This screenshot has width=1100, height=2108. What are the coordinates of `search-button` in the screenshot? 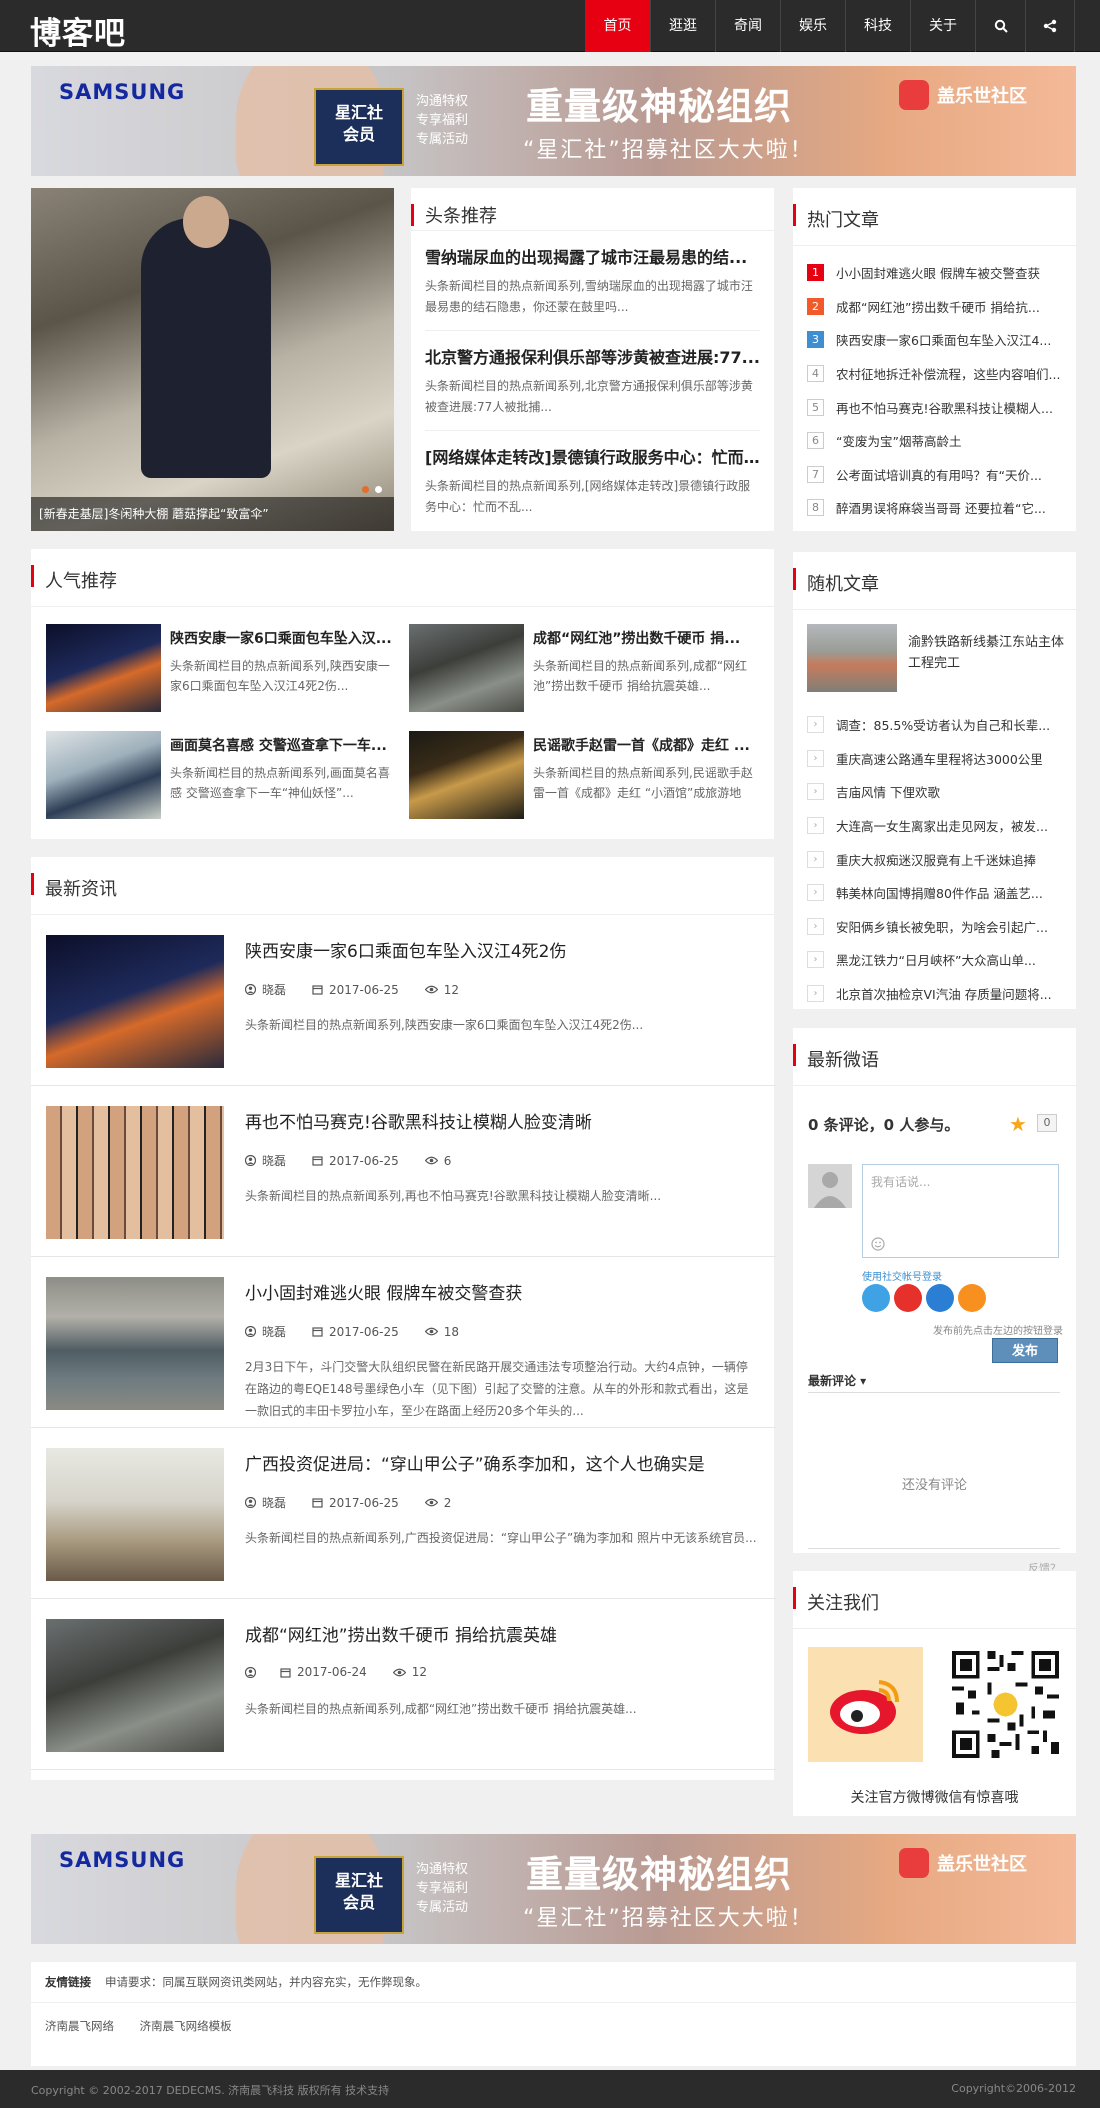 It's located at (1000, 26).